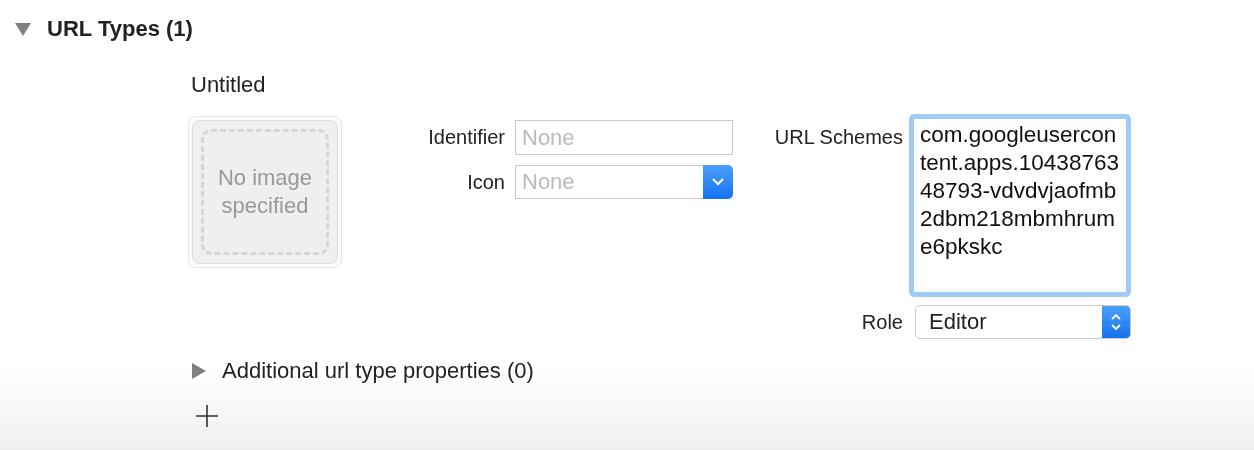 The image size is (1254, 450). What do you see at coordinates (881, 322) in the screenshot?
I see `role-label: Role` at bounding box center [881, 322].